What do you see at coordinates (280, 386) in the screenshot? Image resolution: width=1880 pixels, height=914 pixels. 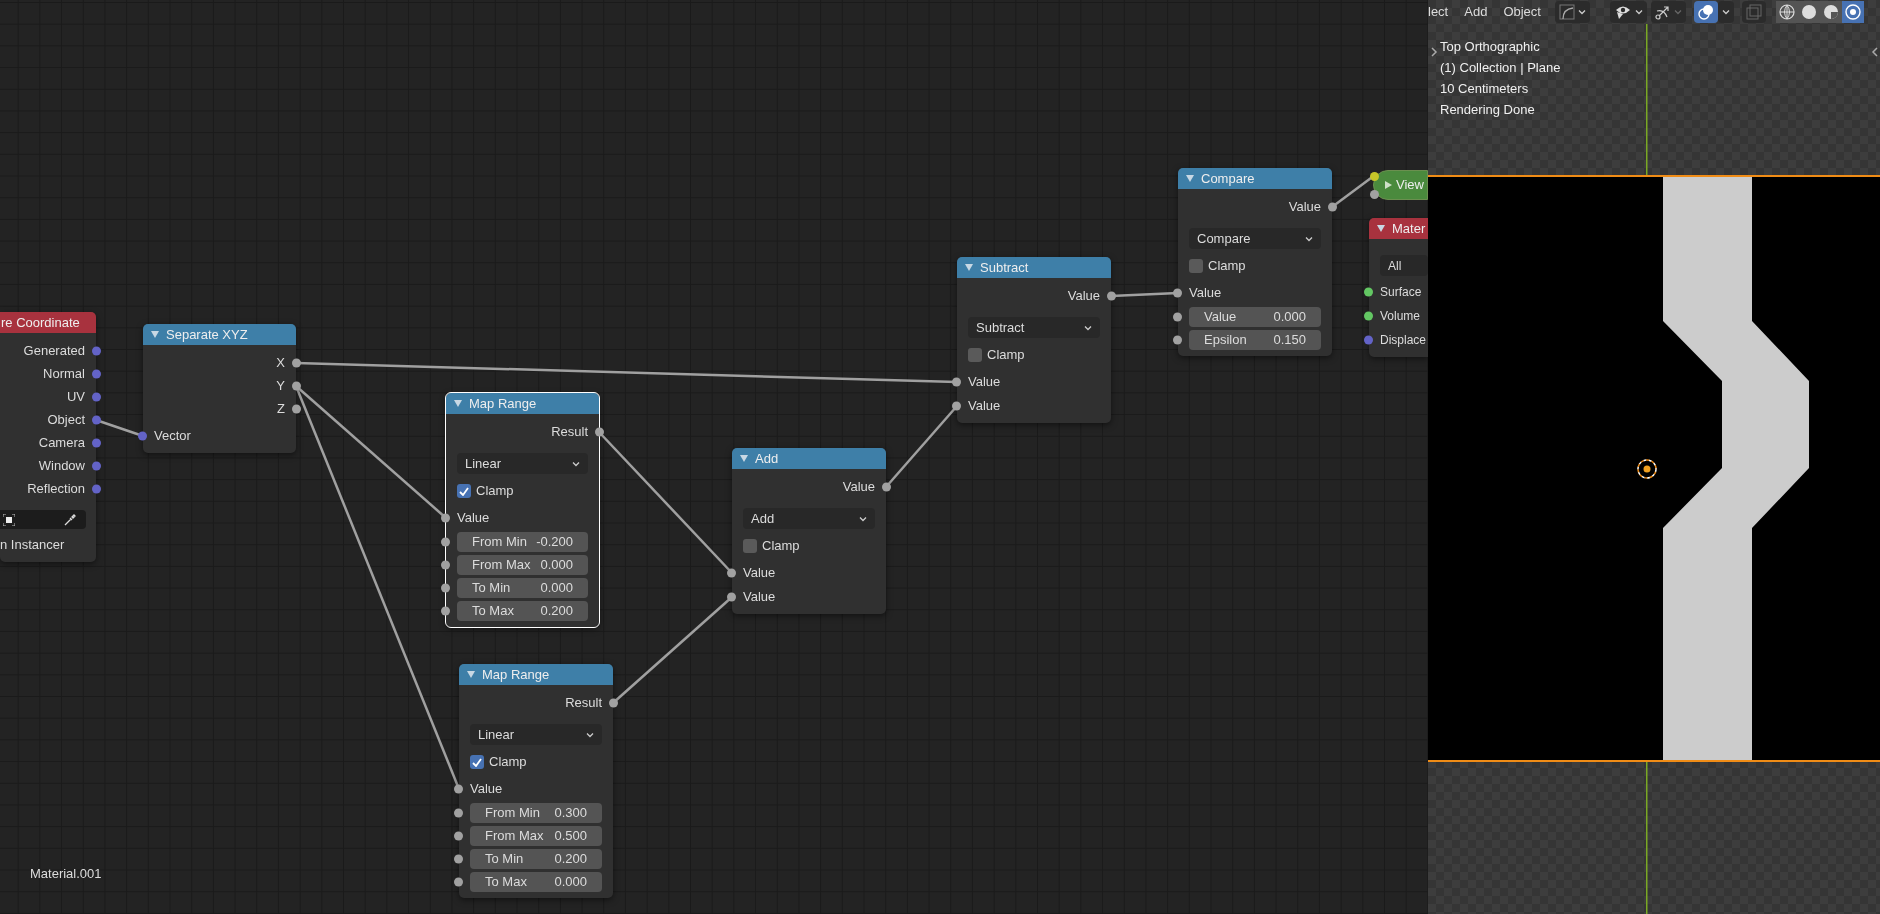 I see `socket-label: Y` at bounding box center [280, 386].